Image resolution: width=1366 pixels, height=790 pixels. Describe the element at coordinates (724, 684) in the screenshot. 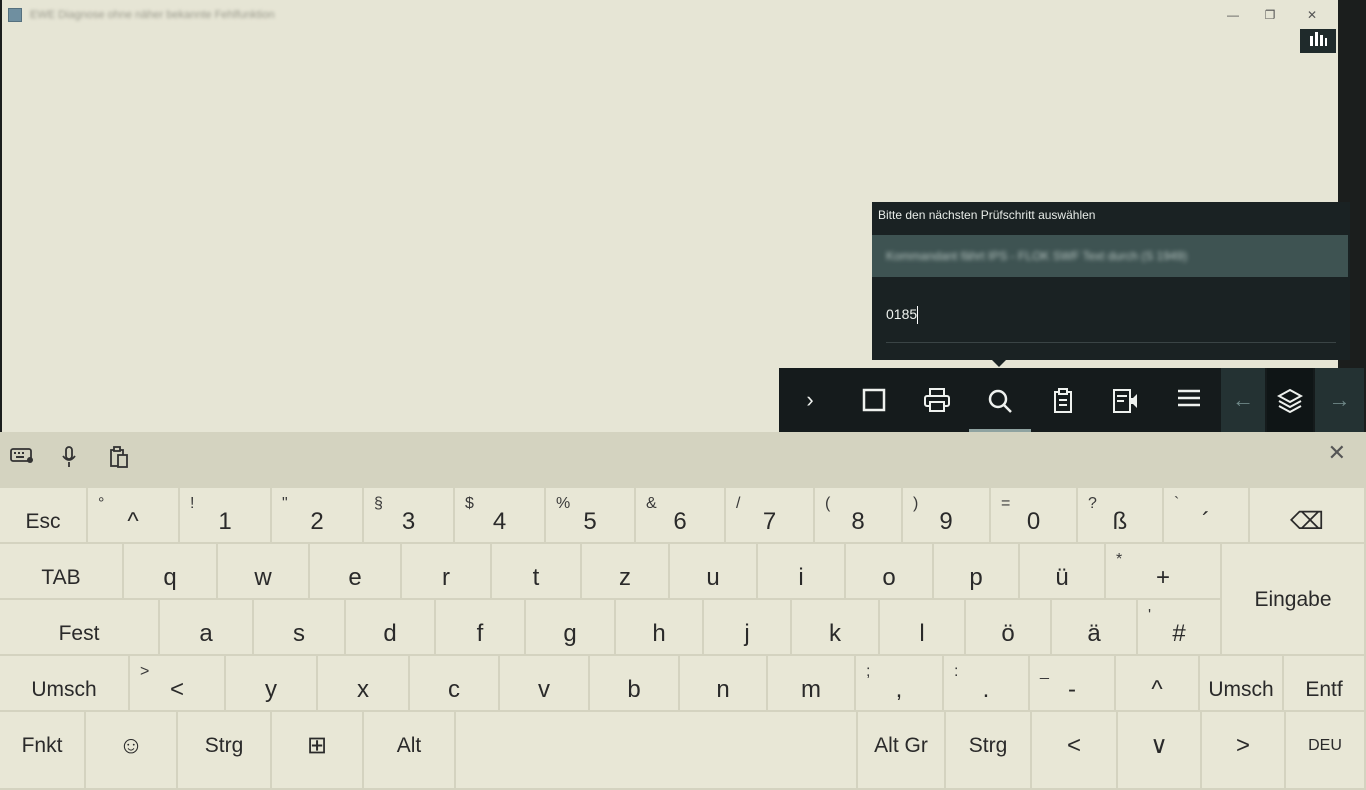

I see `key-n: n` at that location.